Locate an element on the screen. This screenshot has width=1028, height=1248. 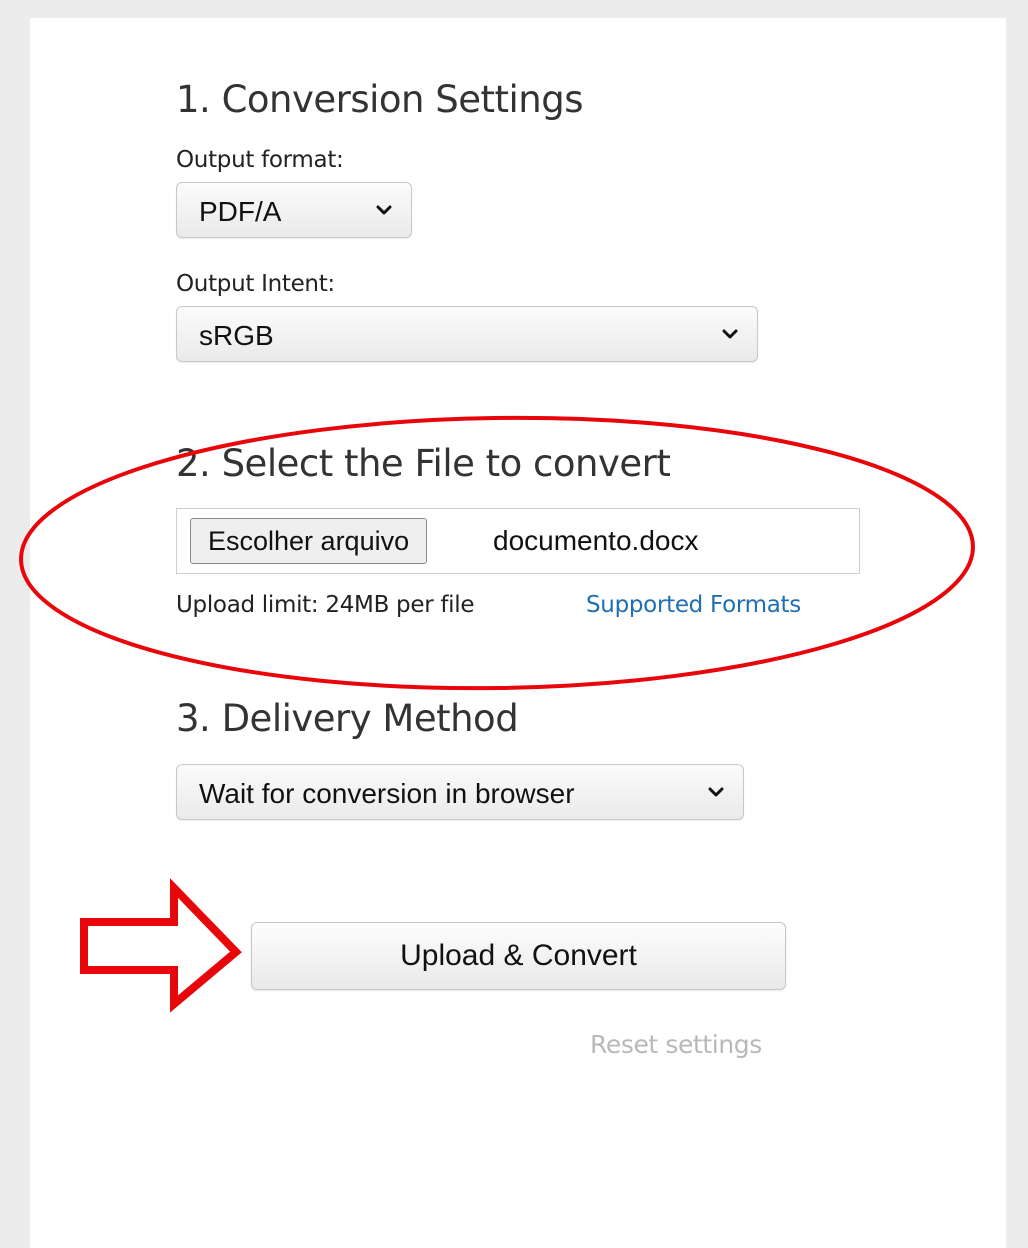
section-title-conversion-settings: 1. Conversion Settings is located at coordinates (380, 99).